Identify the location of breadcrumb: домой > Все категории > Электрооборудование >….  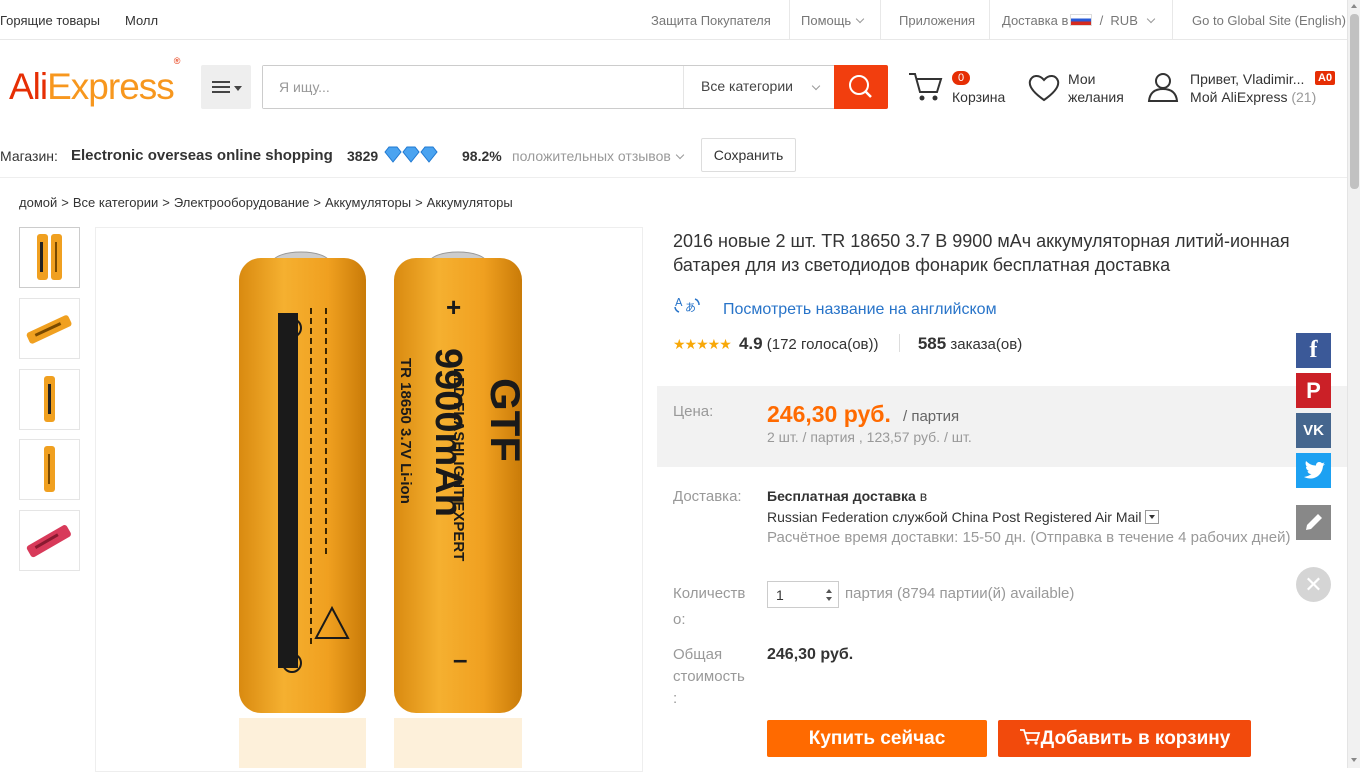
(268, 202).